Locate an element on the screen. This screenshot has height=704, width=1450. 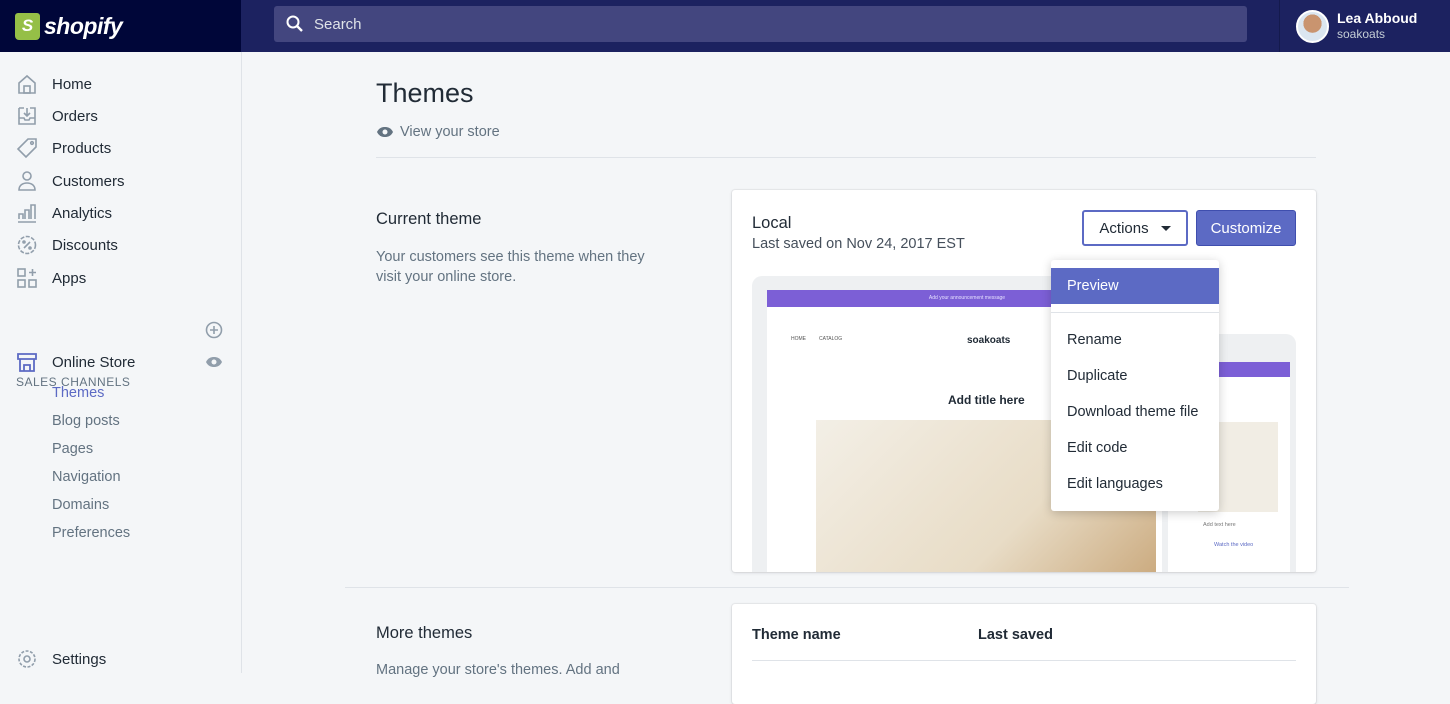
menu-item-preview: Preview is located at coordinates (1093, 286).